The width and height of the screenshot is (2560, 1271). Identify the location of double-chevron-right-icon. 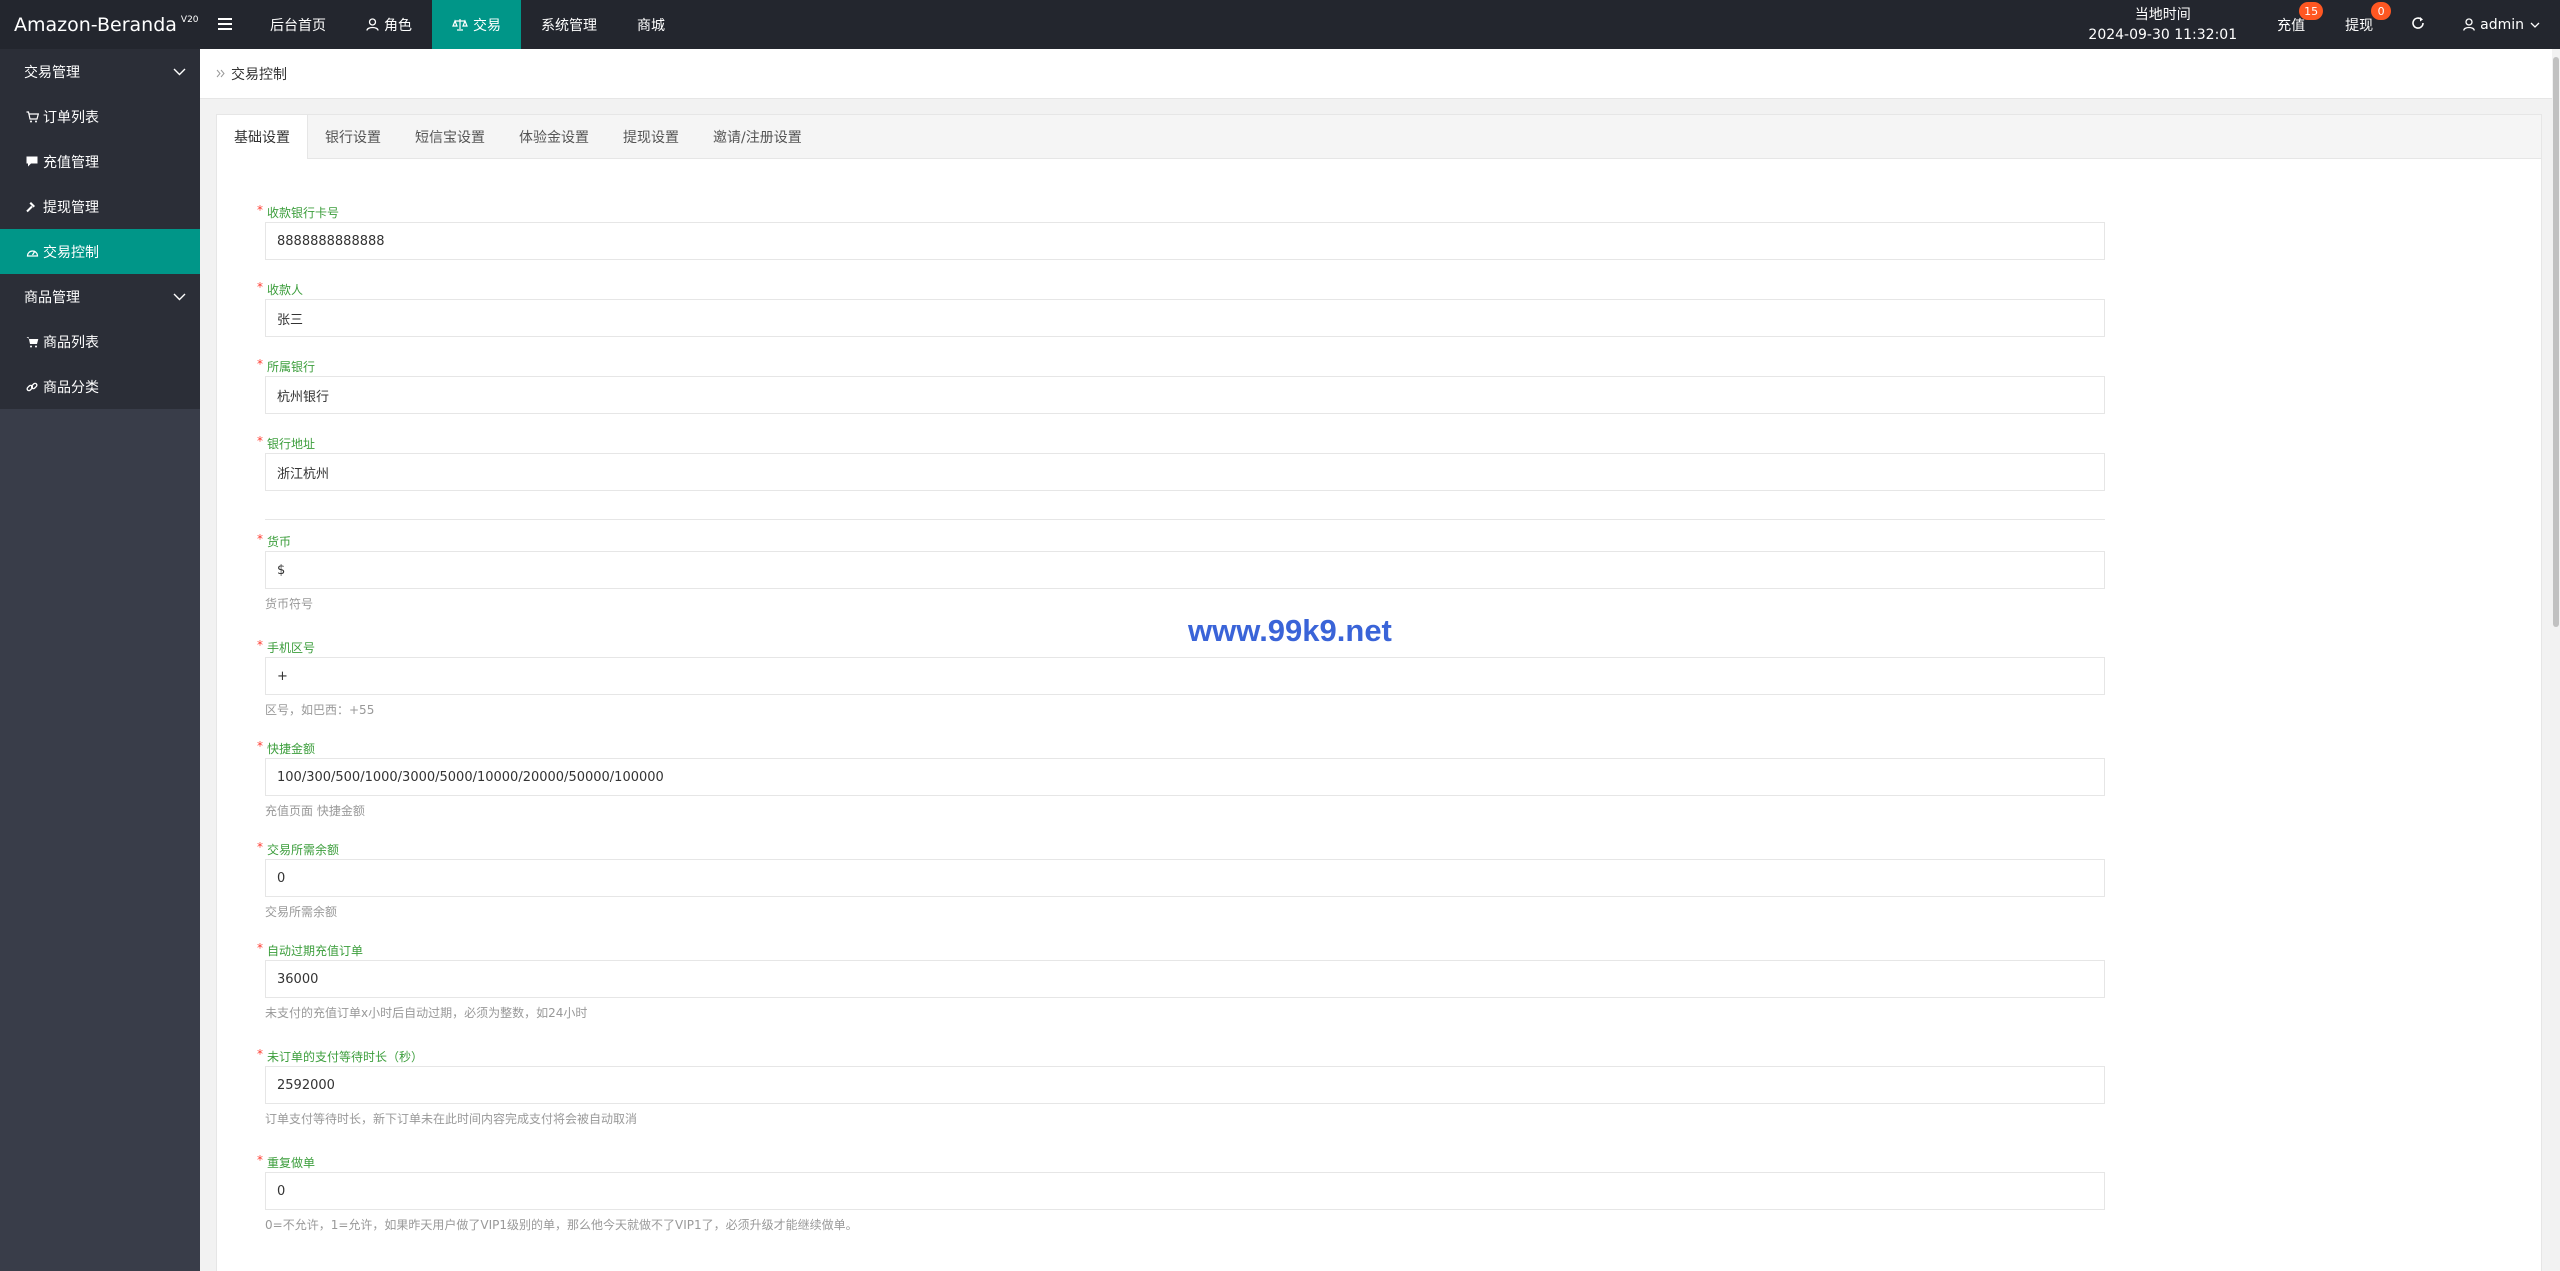
(220, 74).